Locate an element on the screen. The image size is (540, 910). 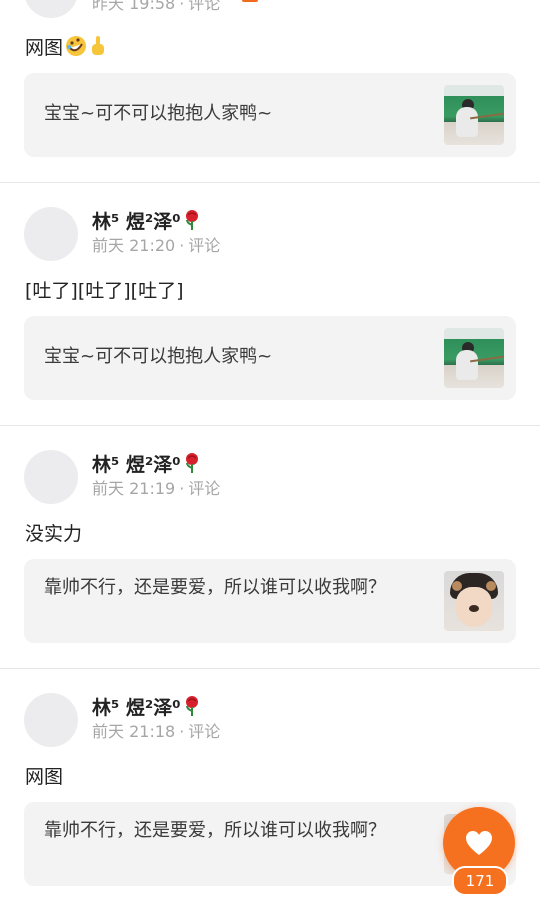
comment-meta: 昨天 19:58 · 评论 is located at coordinates (156, 7).